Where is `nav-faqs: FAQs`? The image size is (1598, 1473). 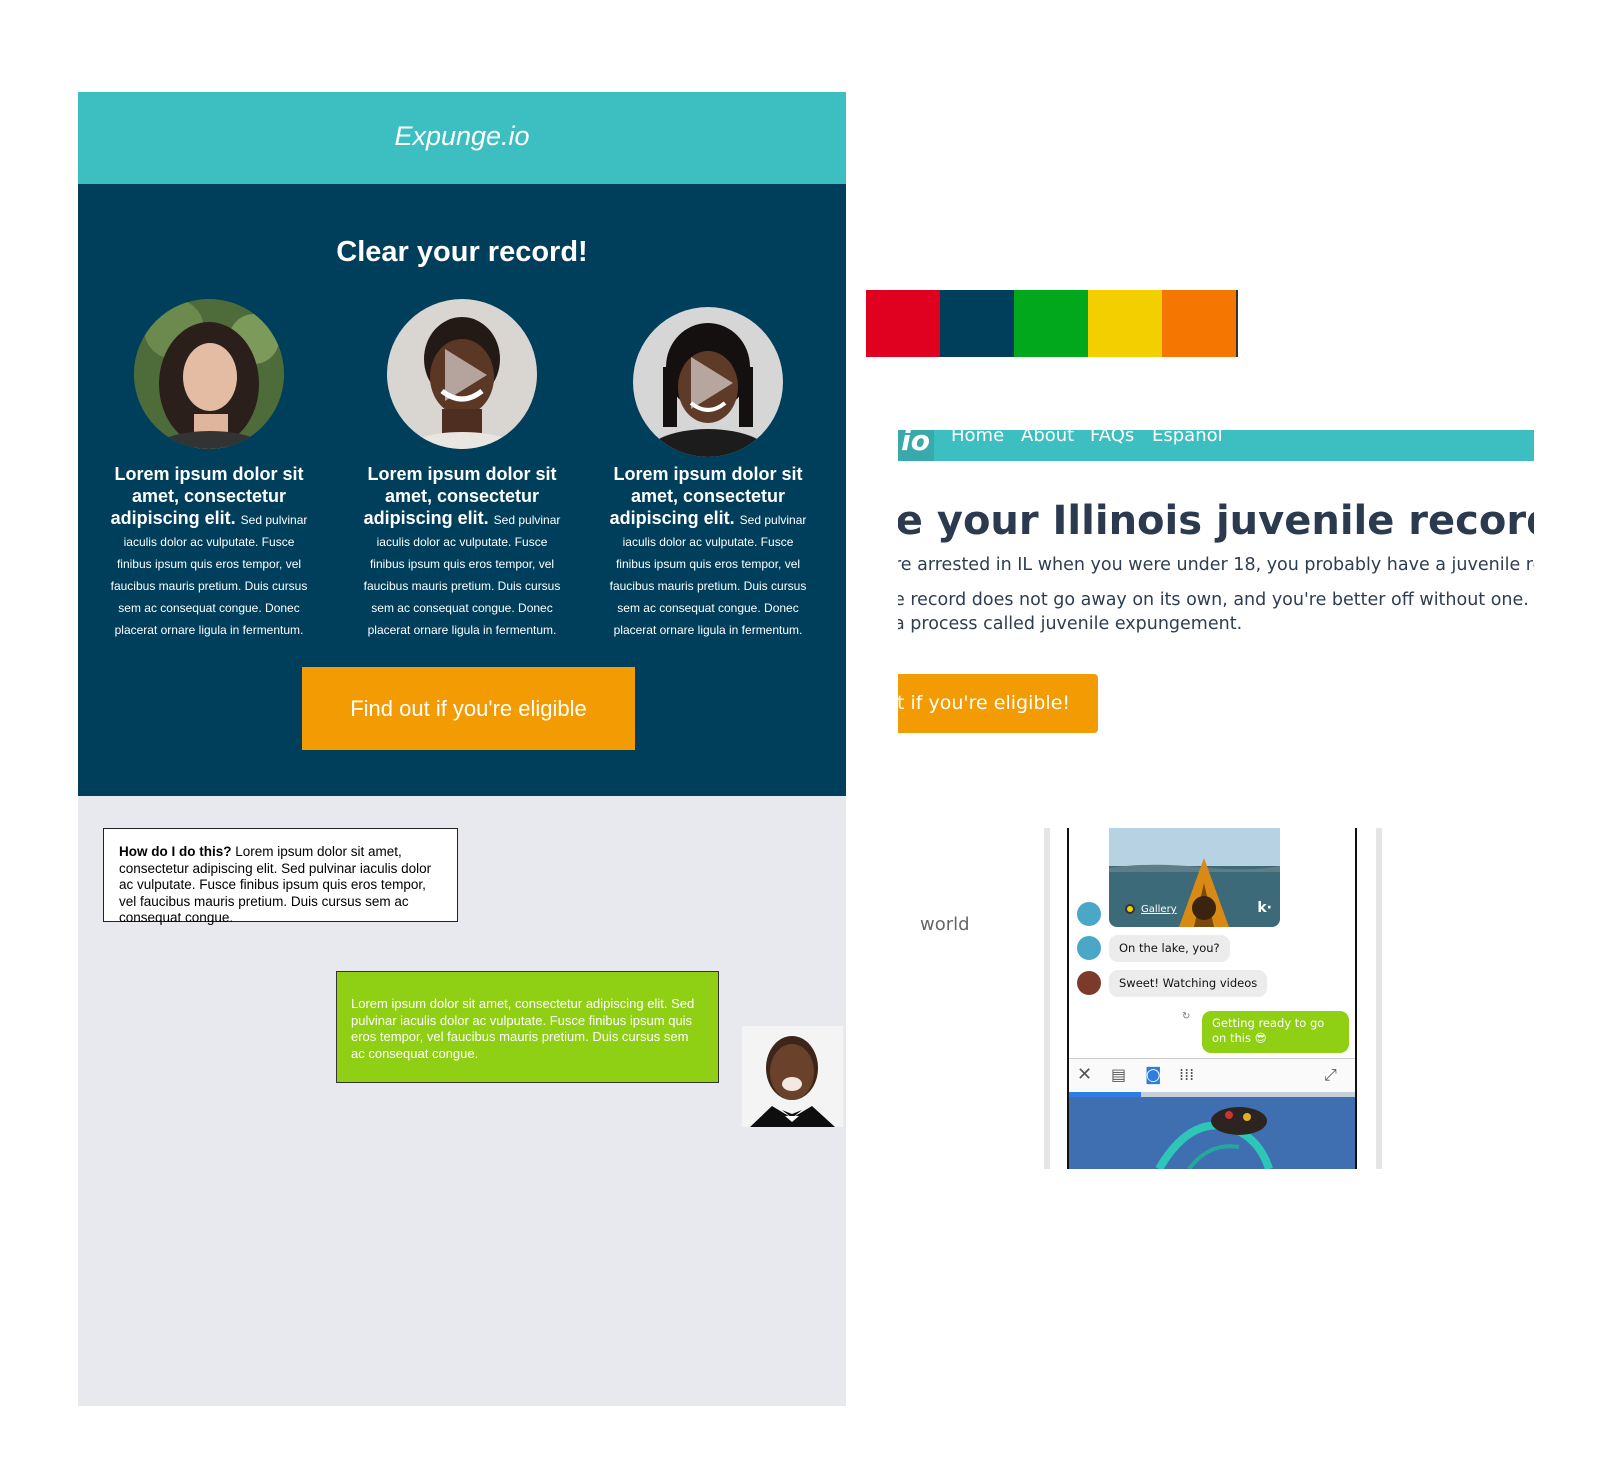 nav-faqs: FAQs is located at coordinates (1112, 438).